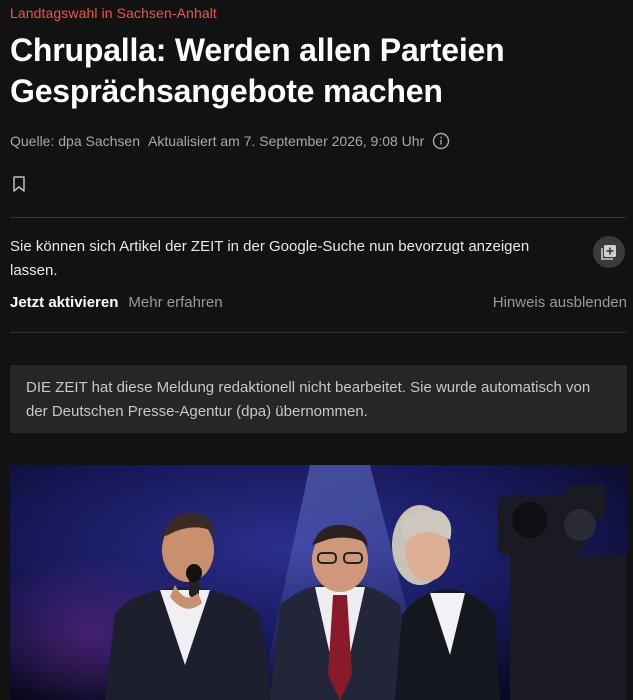 The height and width of the screenshot is (700, 633). Describe the element at coordinates (609, 252) in the screenshot. I see `add-to-feed-icon` at that location.